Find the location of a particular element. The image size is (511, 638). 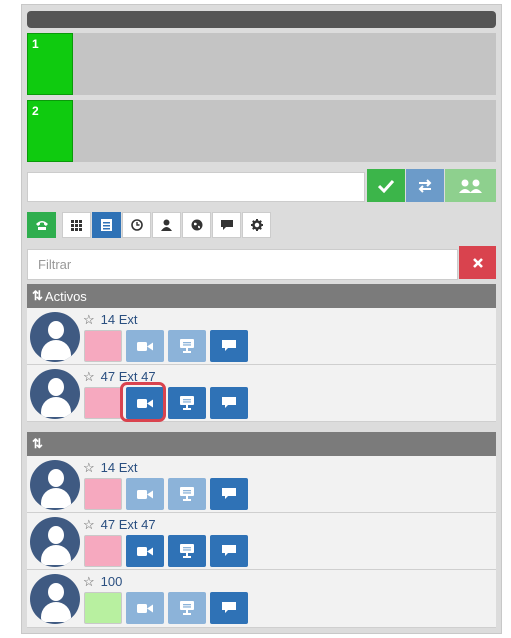

line-2: 2 is located at coordinates (261, 131).